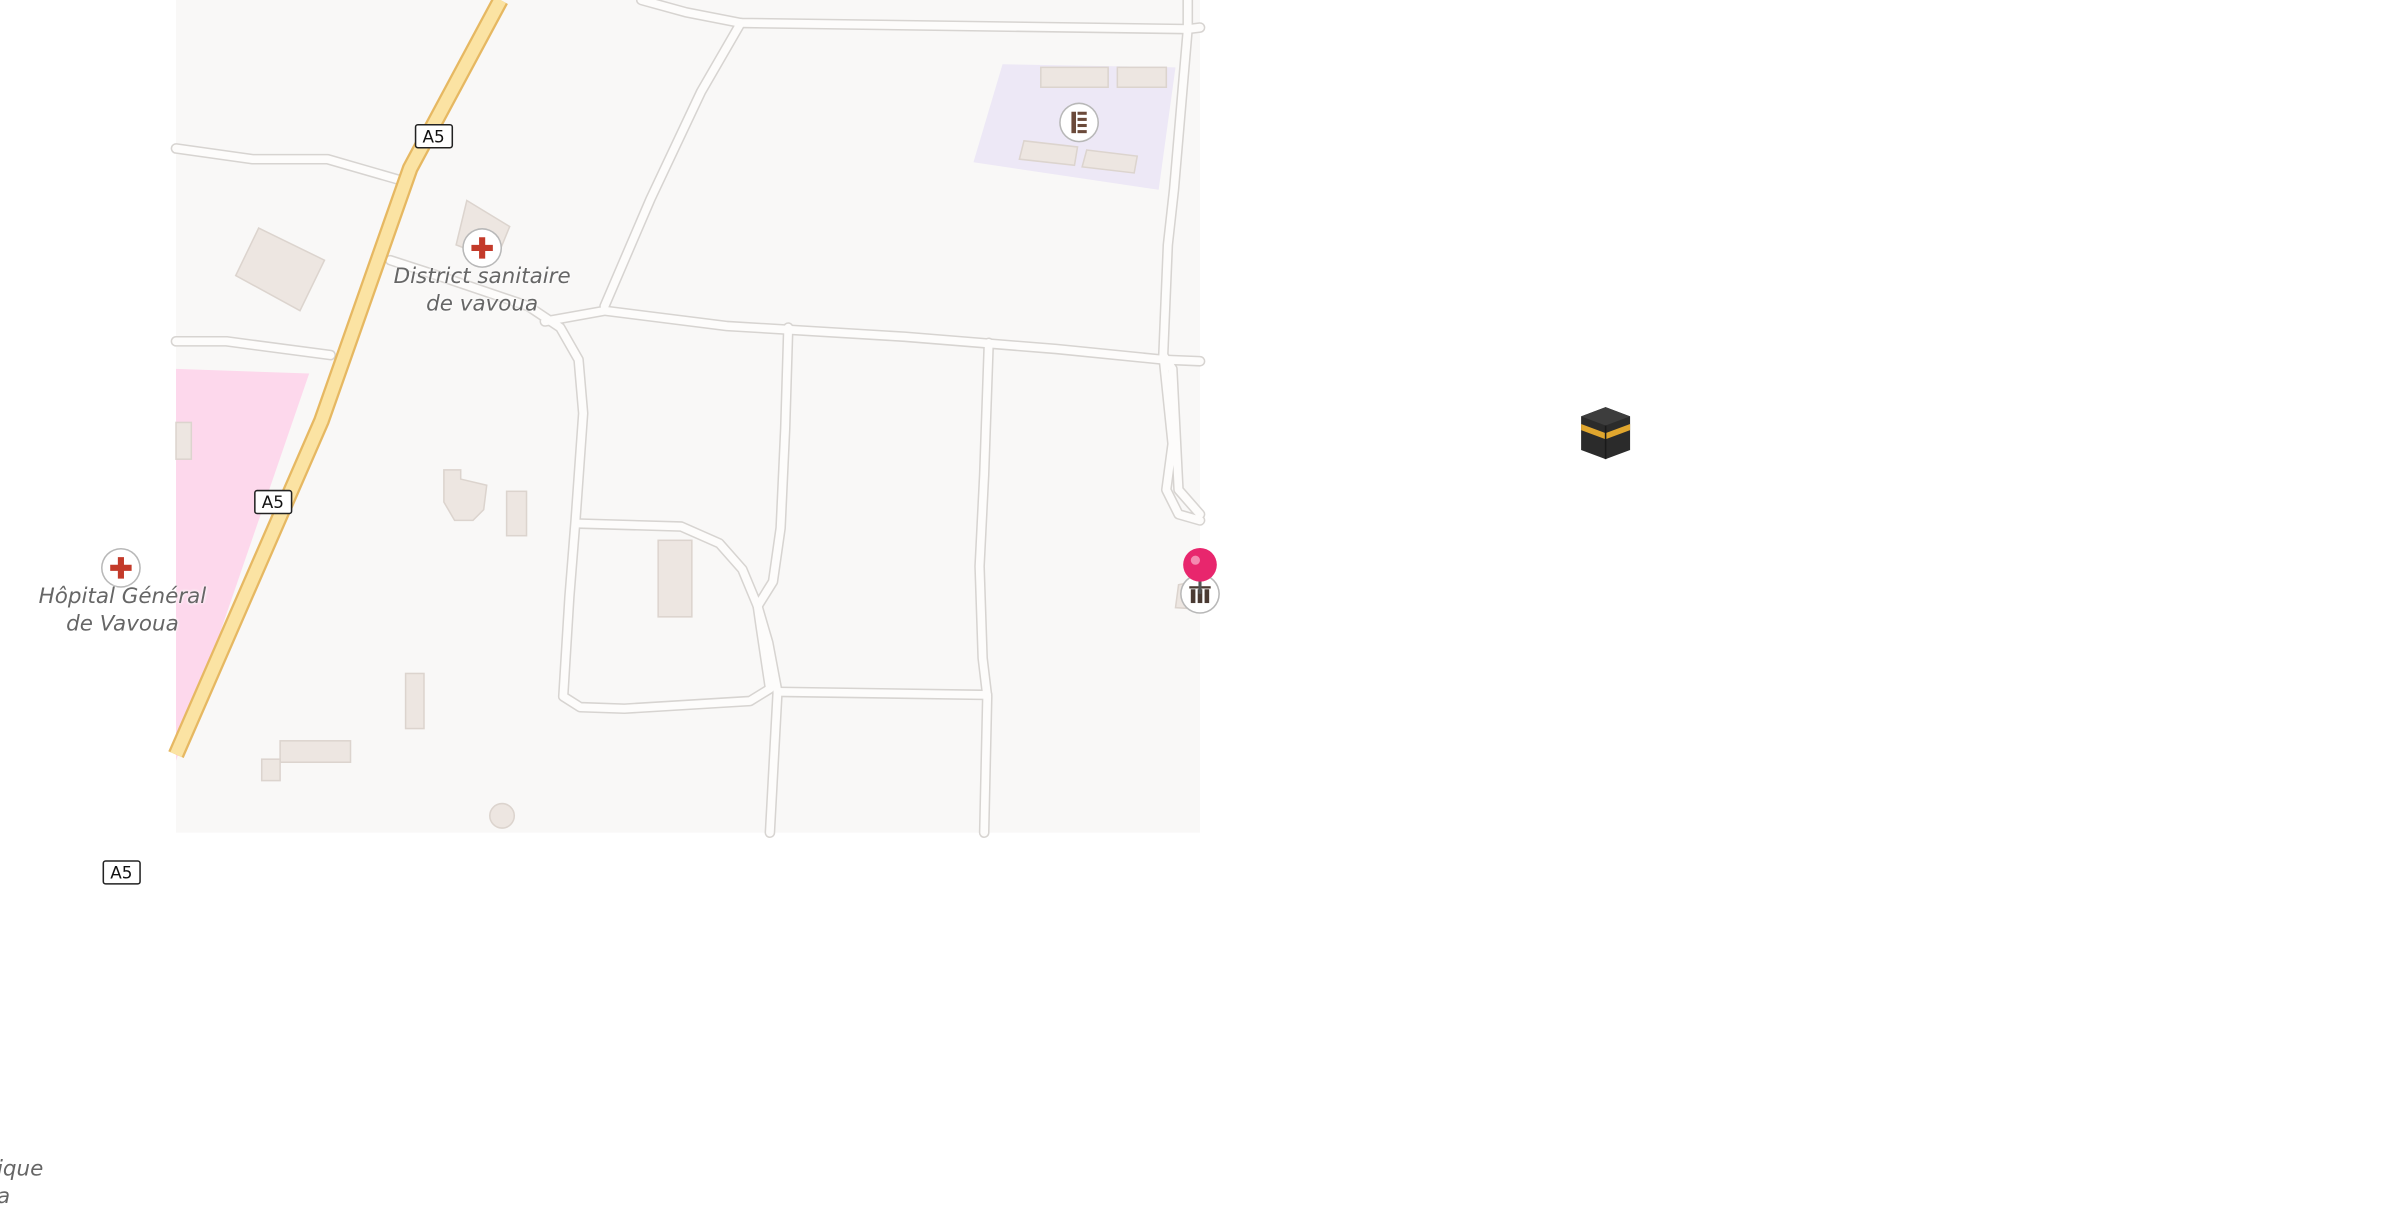  Describe the element at coordinates (122, 597) in the screenshot. I see `place-label-line: Hôpital Général` at that location.